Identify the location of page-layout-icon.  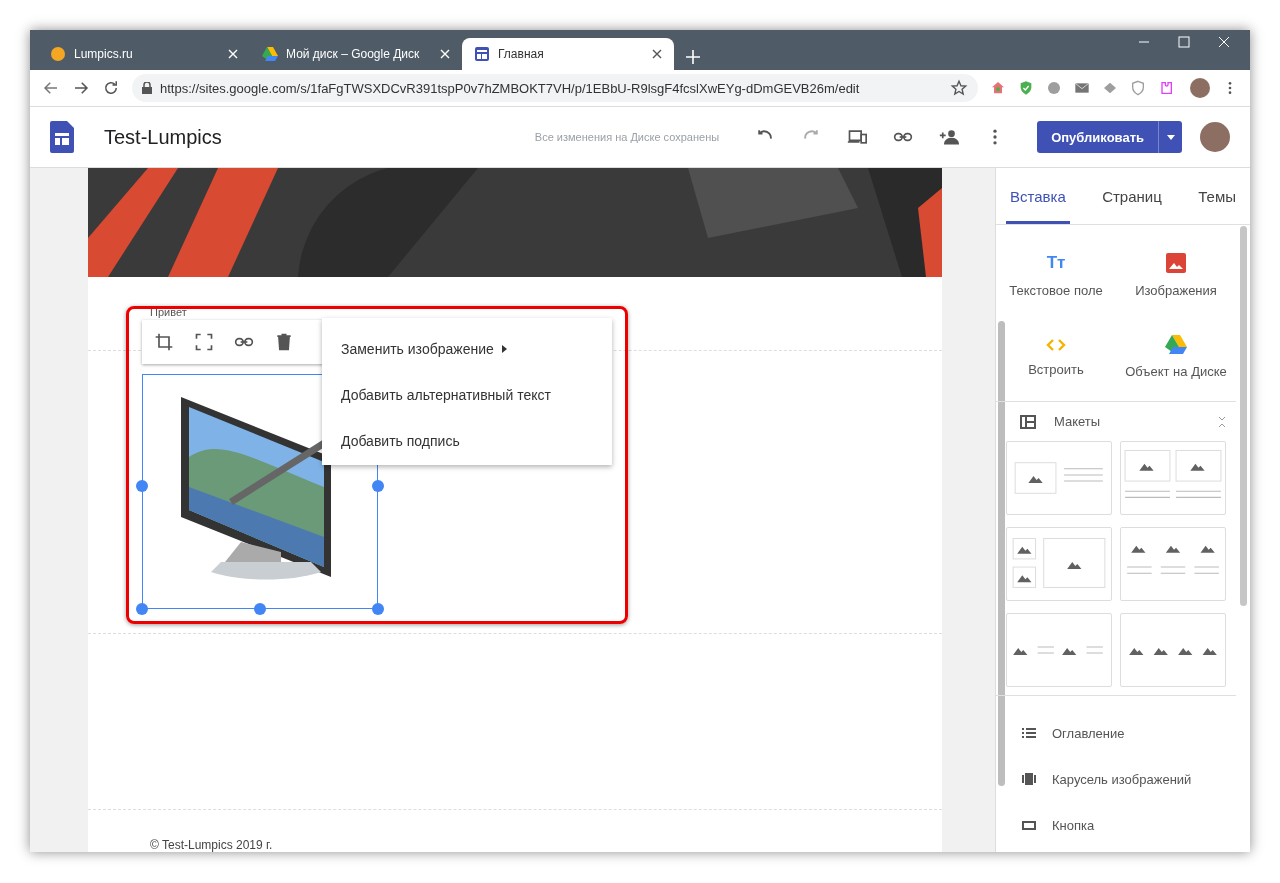
(482, 54).